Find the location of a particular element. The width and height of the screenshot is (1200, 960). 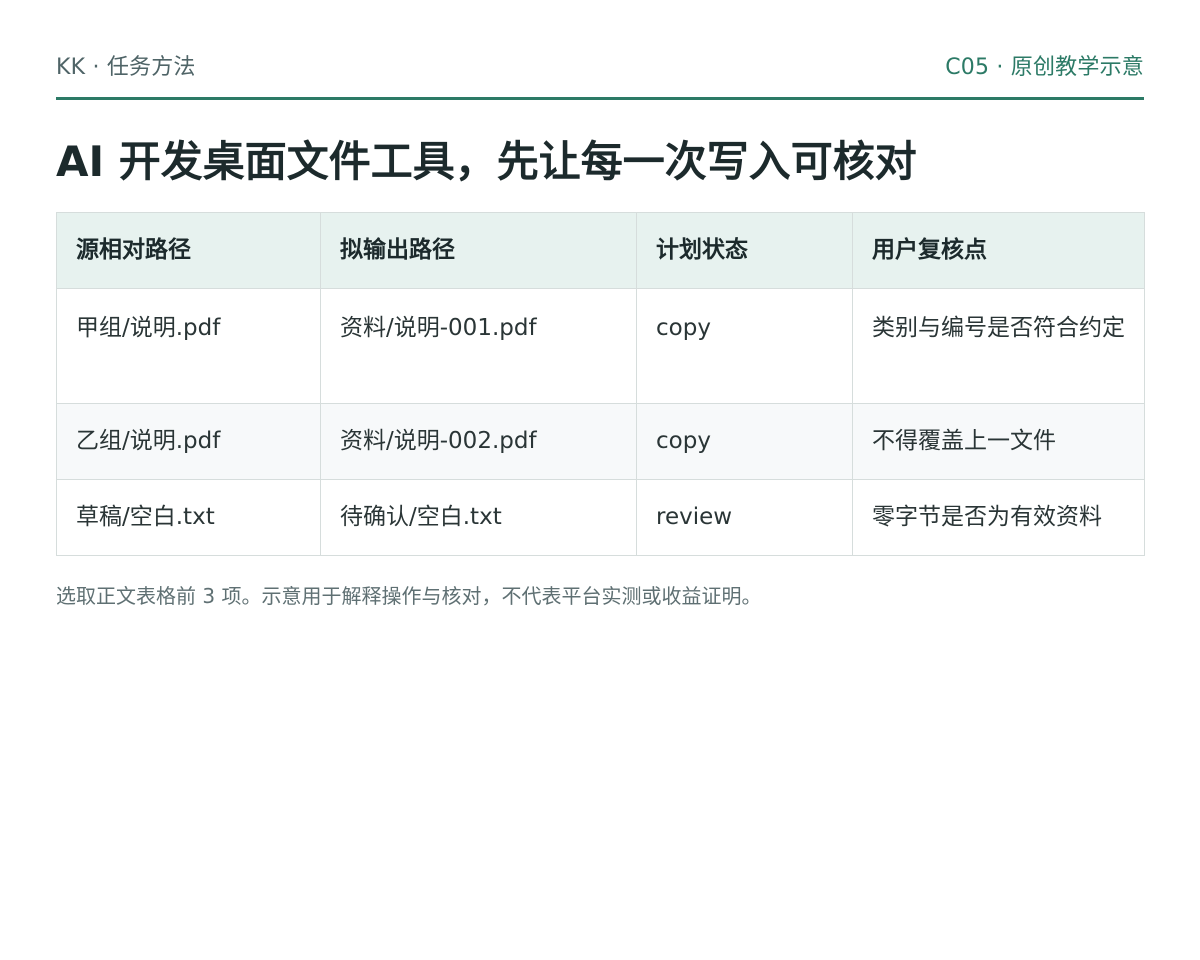

table-row: 甲组/说明.pdf 资料/说明-001.pdf copy 类别与编号是否符合约定 is located at coordinates (600, 346).